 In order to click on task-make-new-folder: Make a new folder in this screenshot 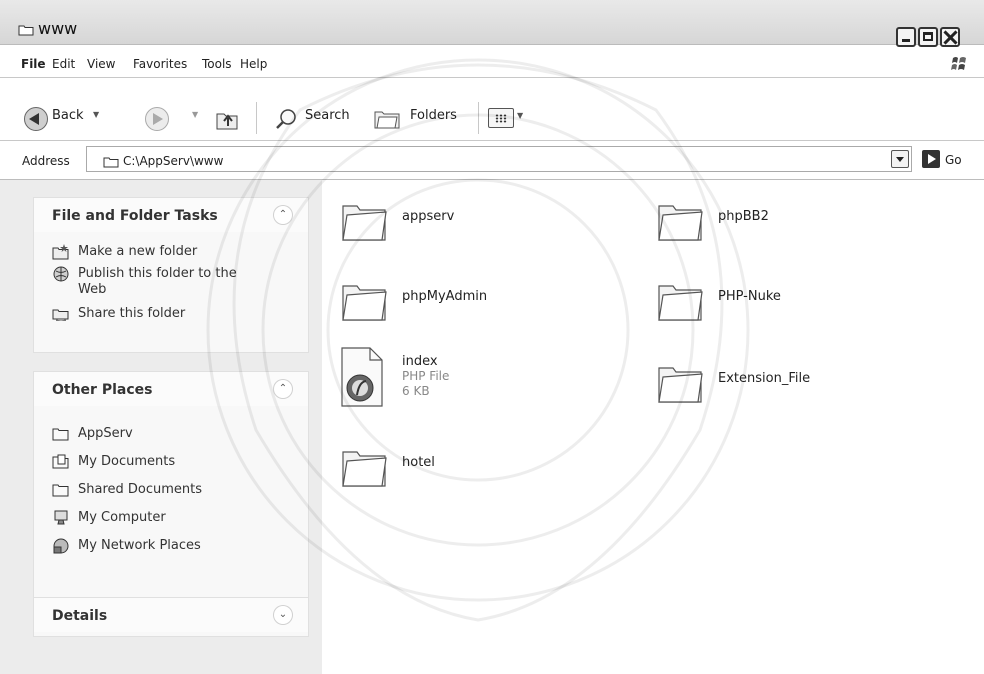, I will do `click(177, 253)`.